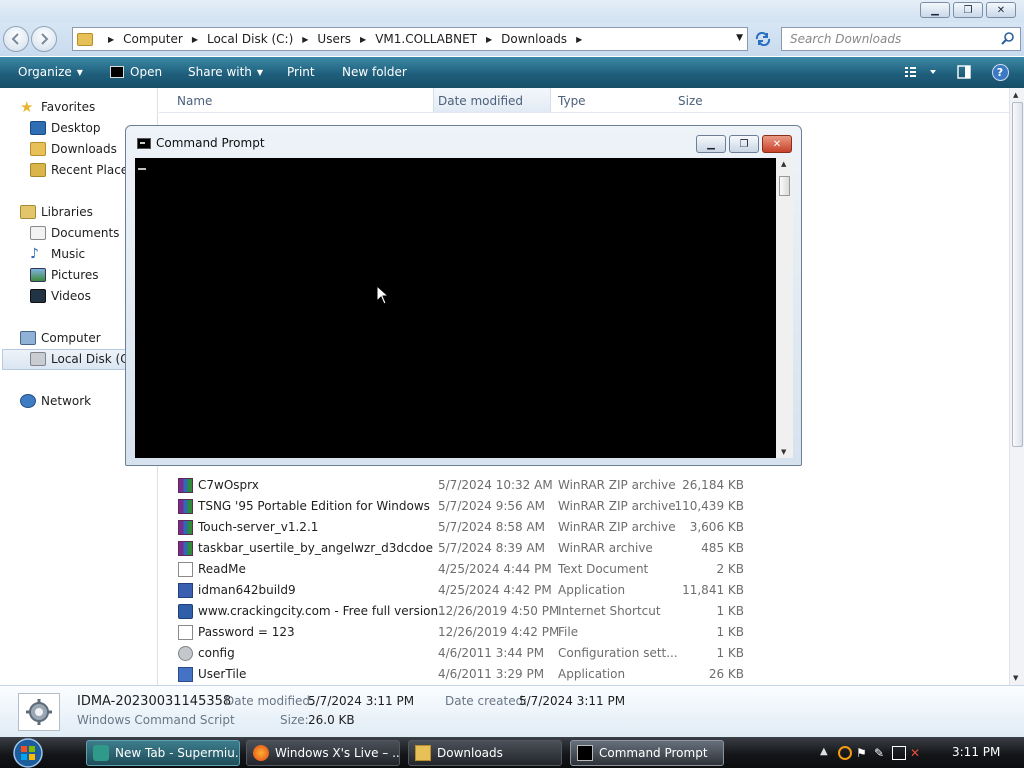  What do you see at coordinates (38, 149) in the screenshot?
I see `downloads-folder-icon` at bounding box center [38, 149].